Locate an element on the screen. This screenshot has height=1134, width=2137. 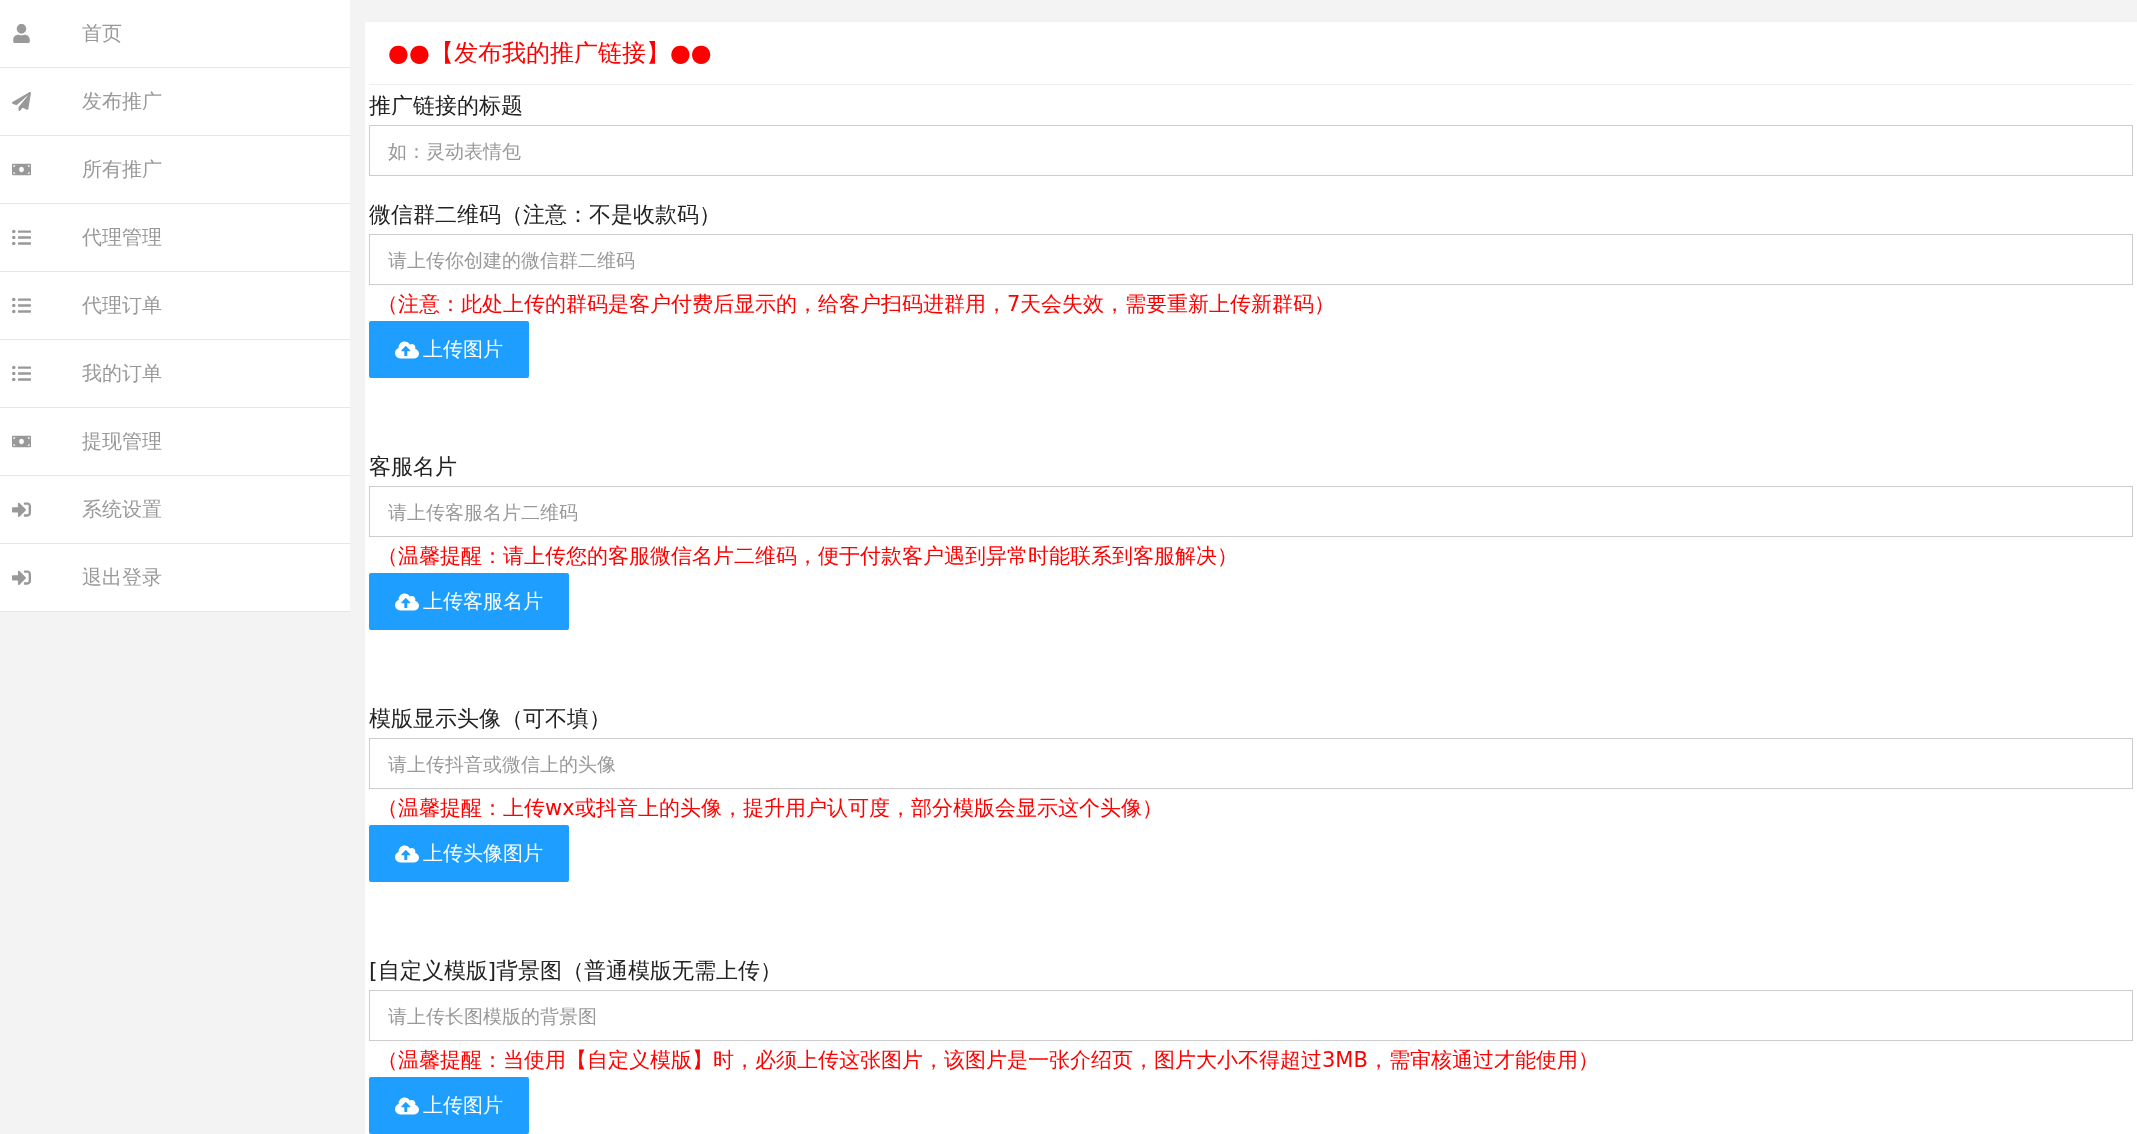
field-label: [自定义模版]背景图（普通模版无需上传） is located at coordinates (576, 971).